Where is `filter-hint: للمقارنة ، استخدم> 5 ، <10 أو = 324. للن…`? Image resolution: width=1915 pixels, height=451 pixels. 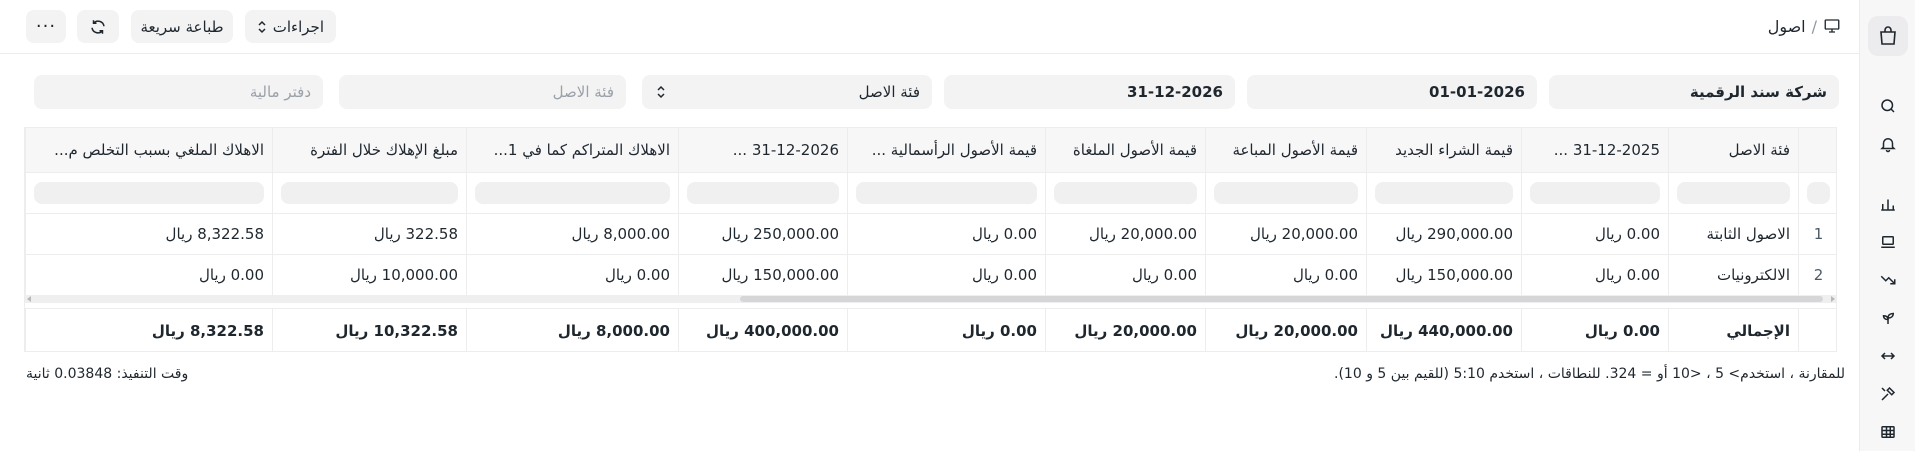 filter-hint: للمقارنة ، استخدم> 5 ، <10 أو = 324. للن… is located at coordinates (1589, 374).